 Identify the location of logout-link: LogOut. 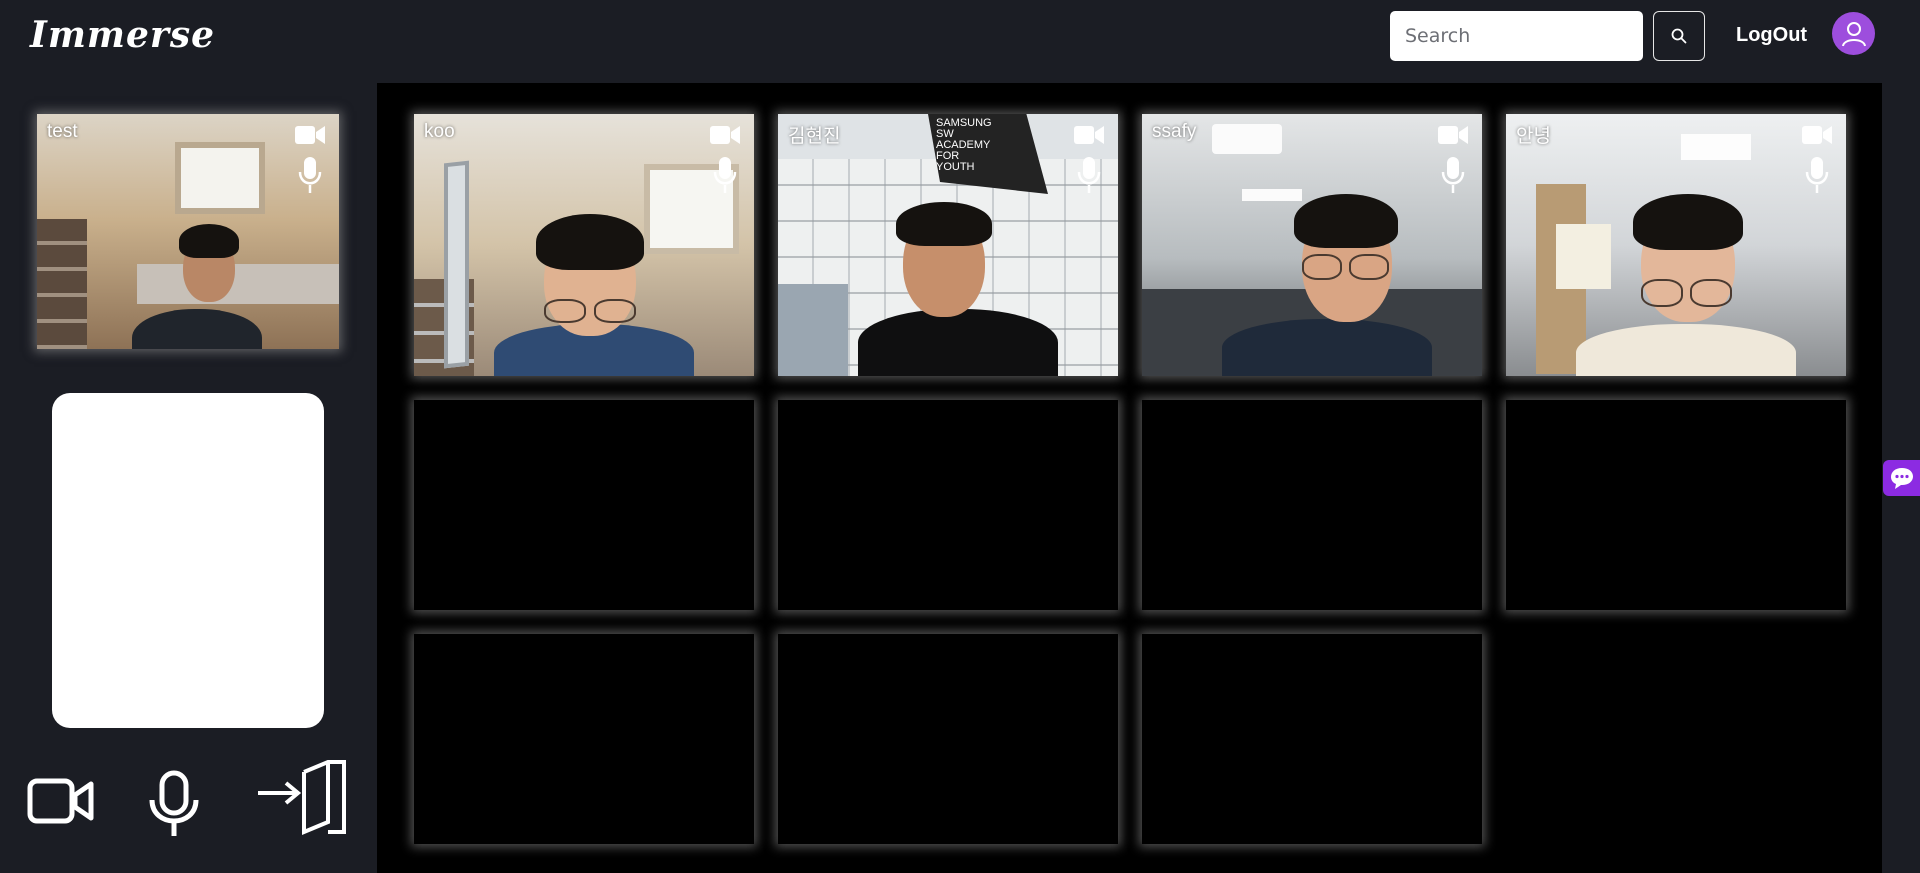
(1771, 35).